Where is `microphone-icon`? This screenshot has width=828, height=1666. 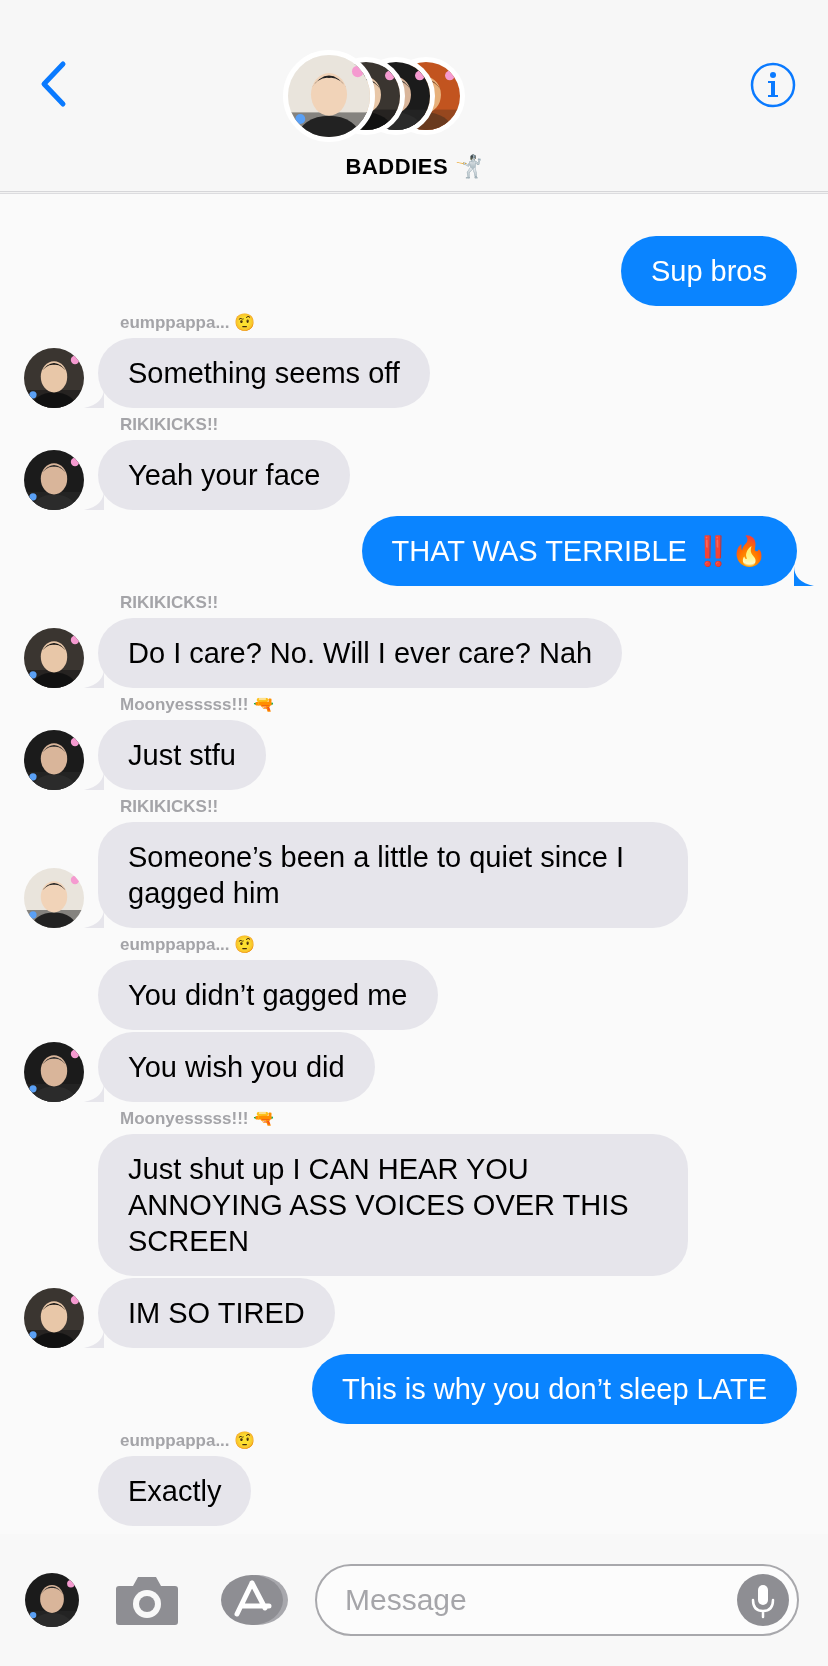 microphone-icon is located at coordinates (763, 1600).